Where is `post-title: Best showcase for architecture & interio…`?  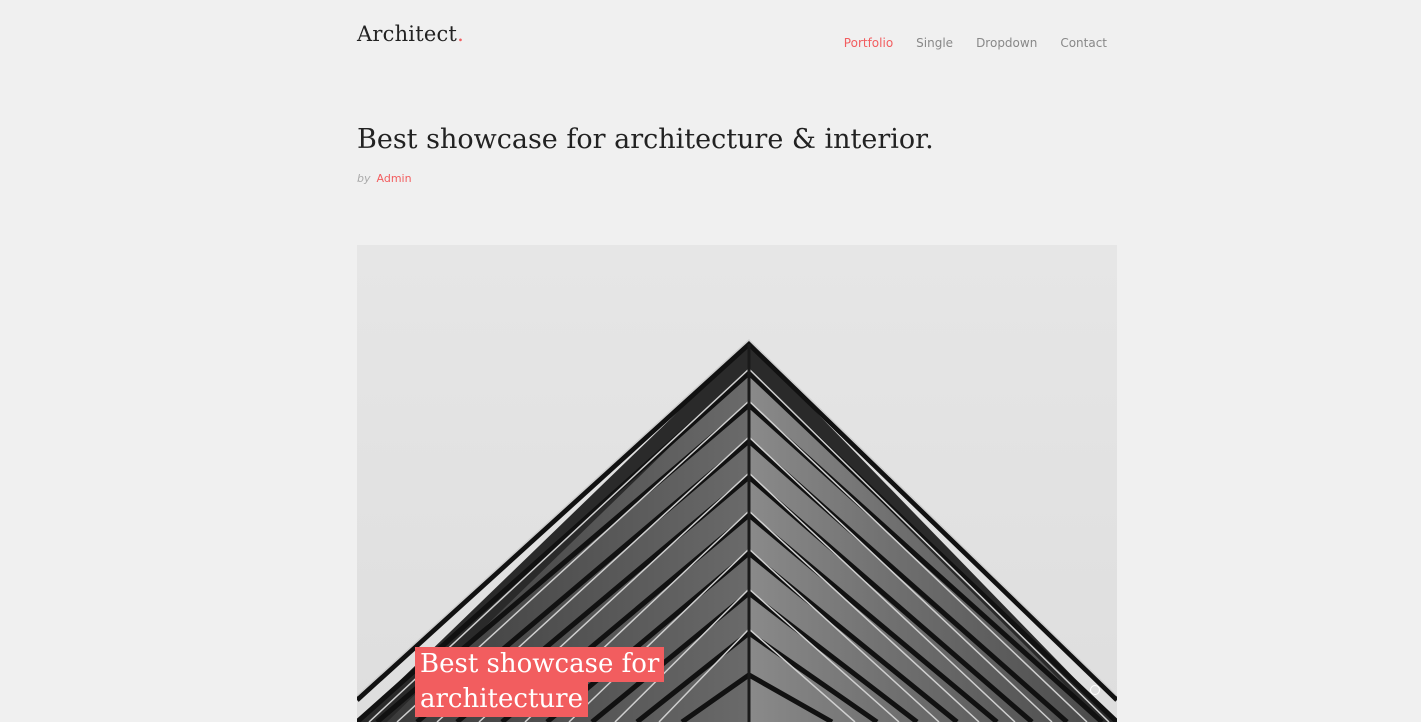 post-title: Best showcase for architecture & interio… is located at coordinates (645, 139).